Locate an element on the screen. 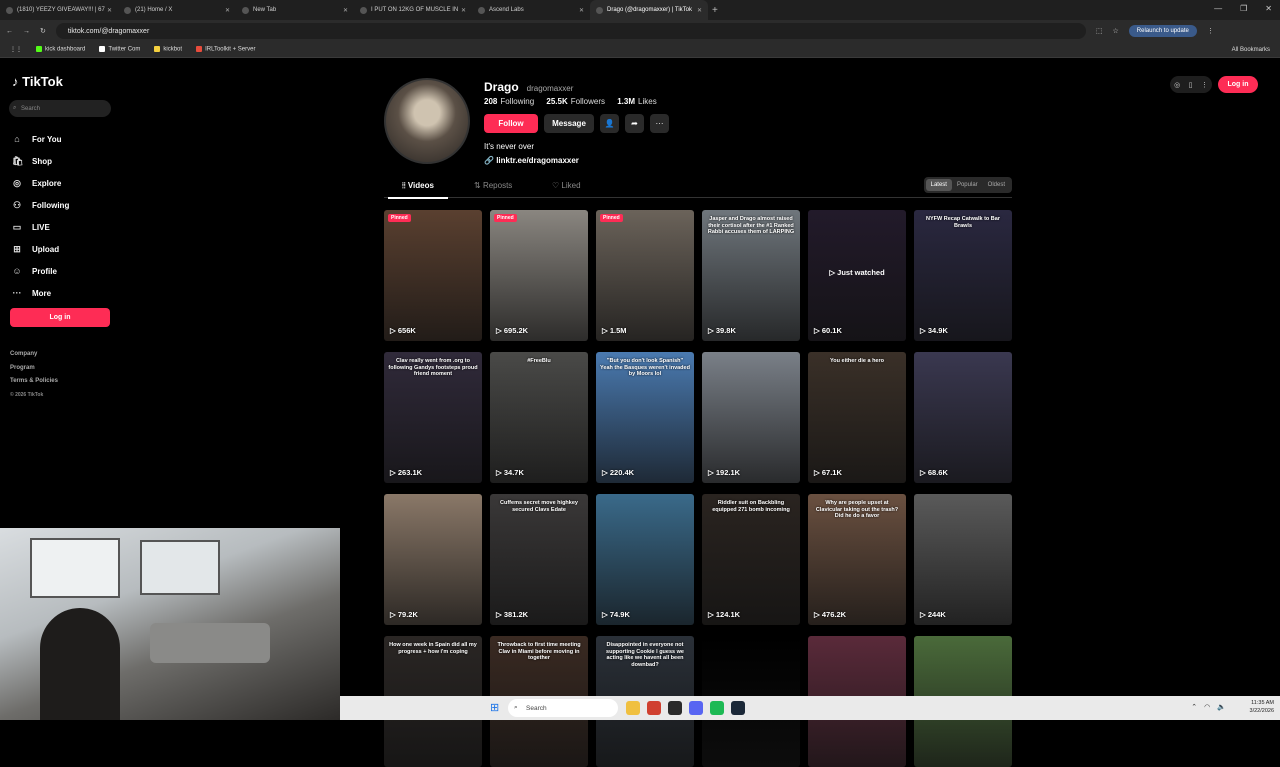  tab-liked: ♡ Liked is located at coordinates (566, 185).